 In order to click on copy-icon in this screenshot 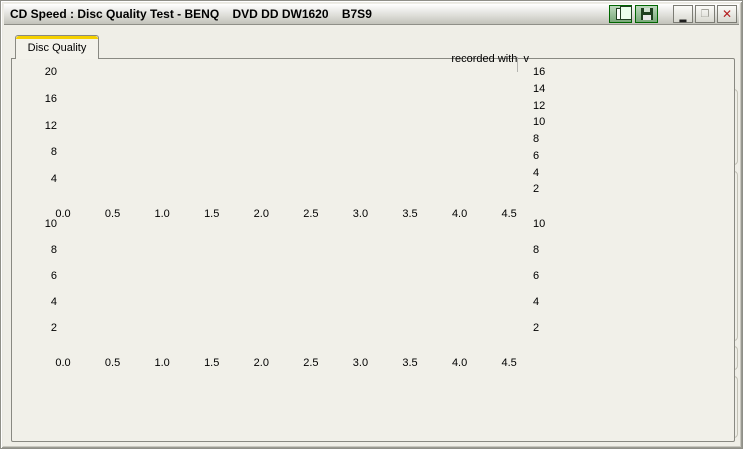, I will do `click(620, 14)`.